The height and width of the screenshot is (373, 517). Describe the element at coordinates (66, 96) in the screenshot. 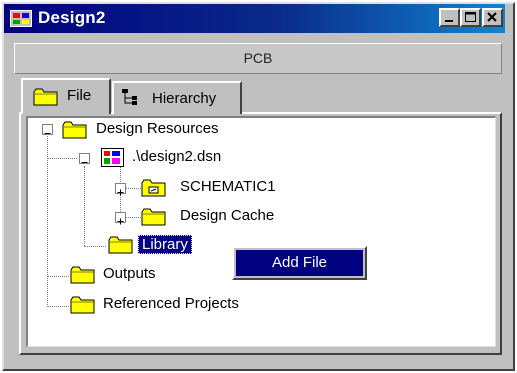

I see `tab-file: File` at that location.